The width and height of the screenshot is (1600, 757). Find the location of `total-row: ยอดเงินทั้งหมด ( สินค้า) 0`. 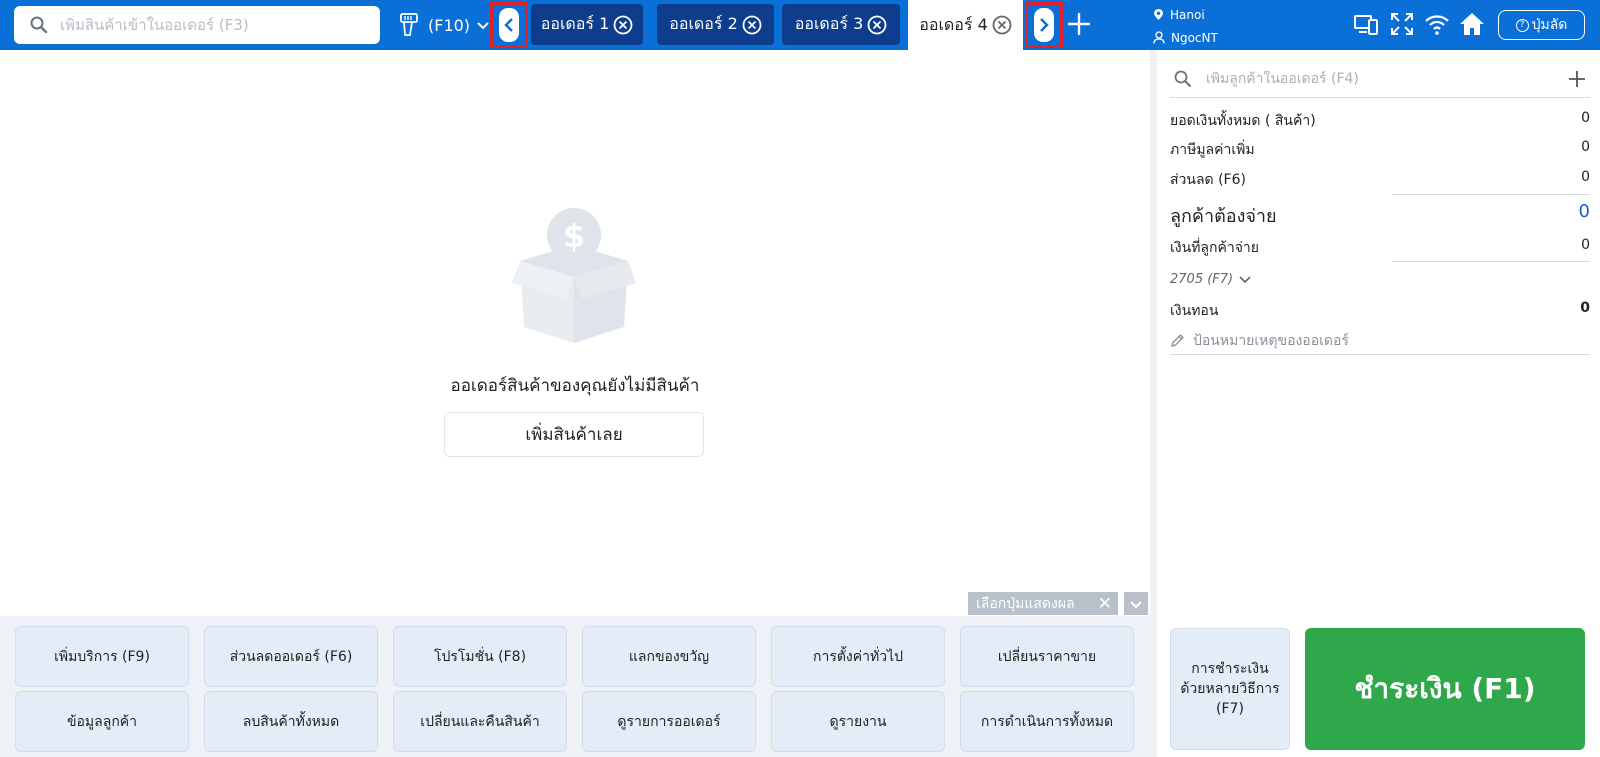

total-row: ยอดเงินทั้งหมด ( สินค้า) 0 is located at coordinates (1380, 121).